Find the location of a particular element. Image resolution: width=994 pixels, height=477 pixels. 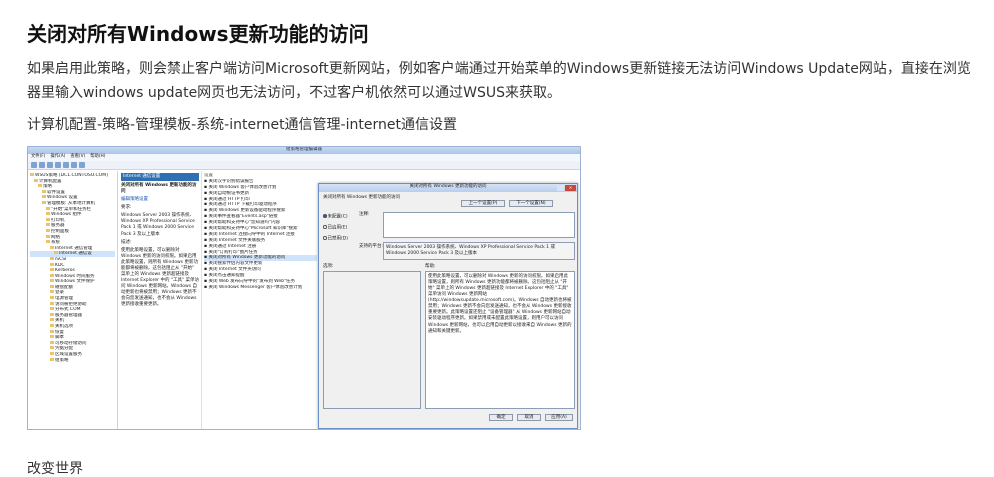

minimize-icon is located at coordinates (560, 188).